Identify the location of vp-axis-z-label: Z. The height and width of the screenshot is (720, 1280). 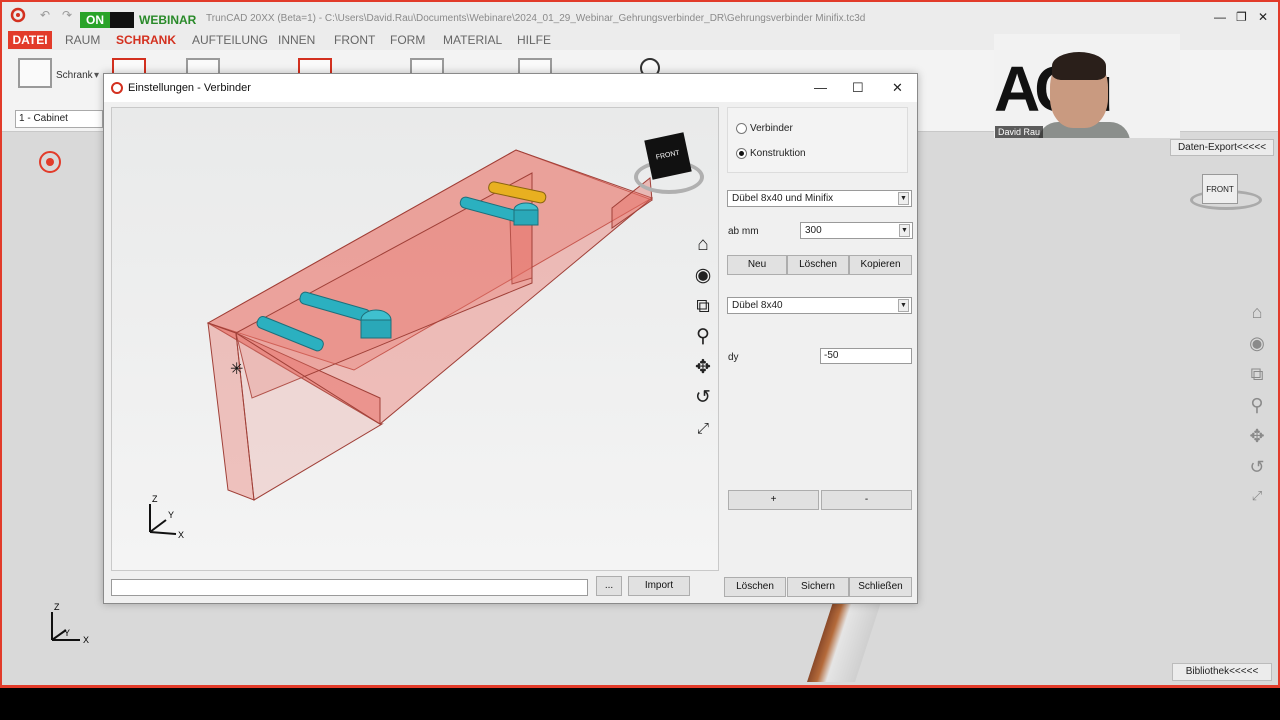
(155, 499).